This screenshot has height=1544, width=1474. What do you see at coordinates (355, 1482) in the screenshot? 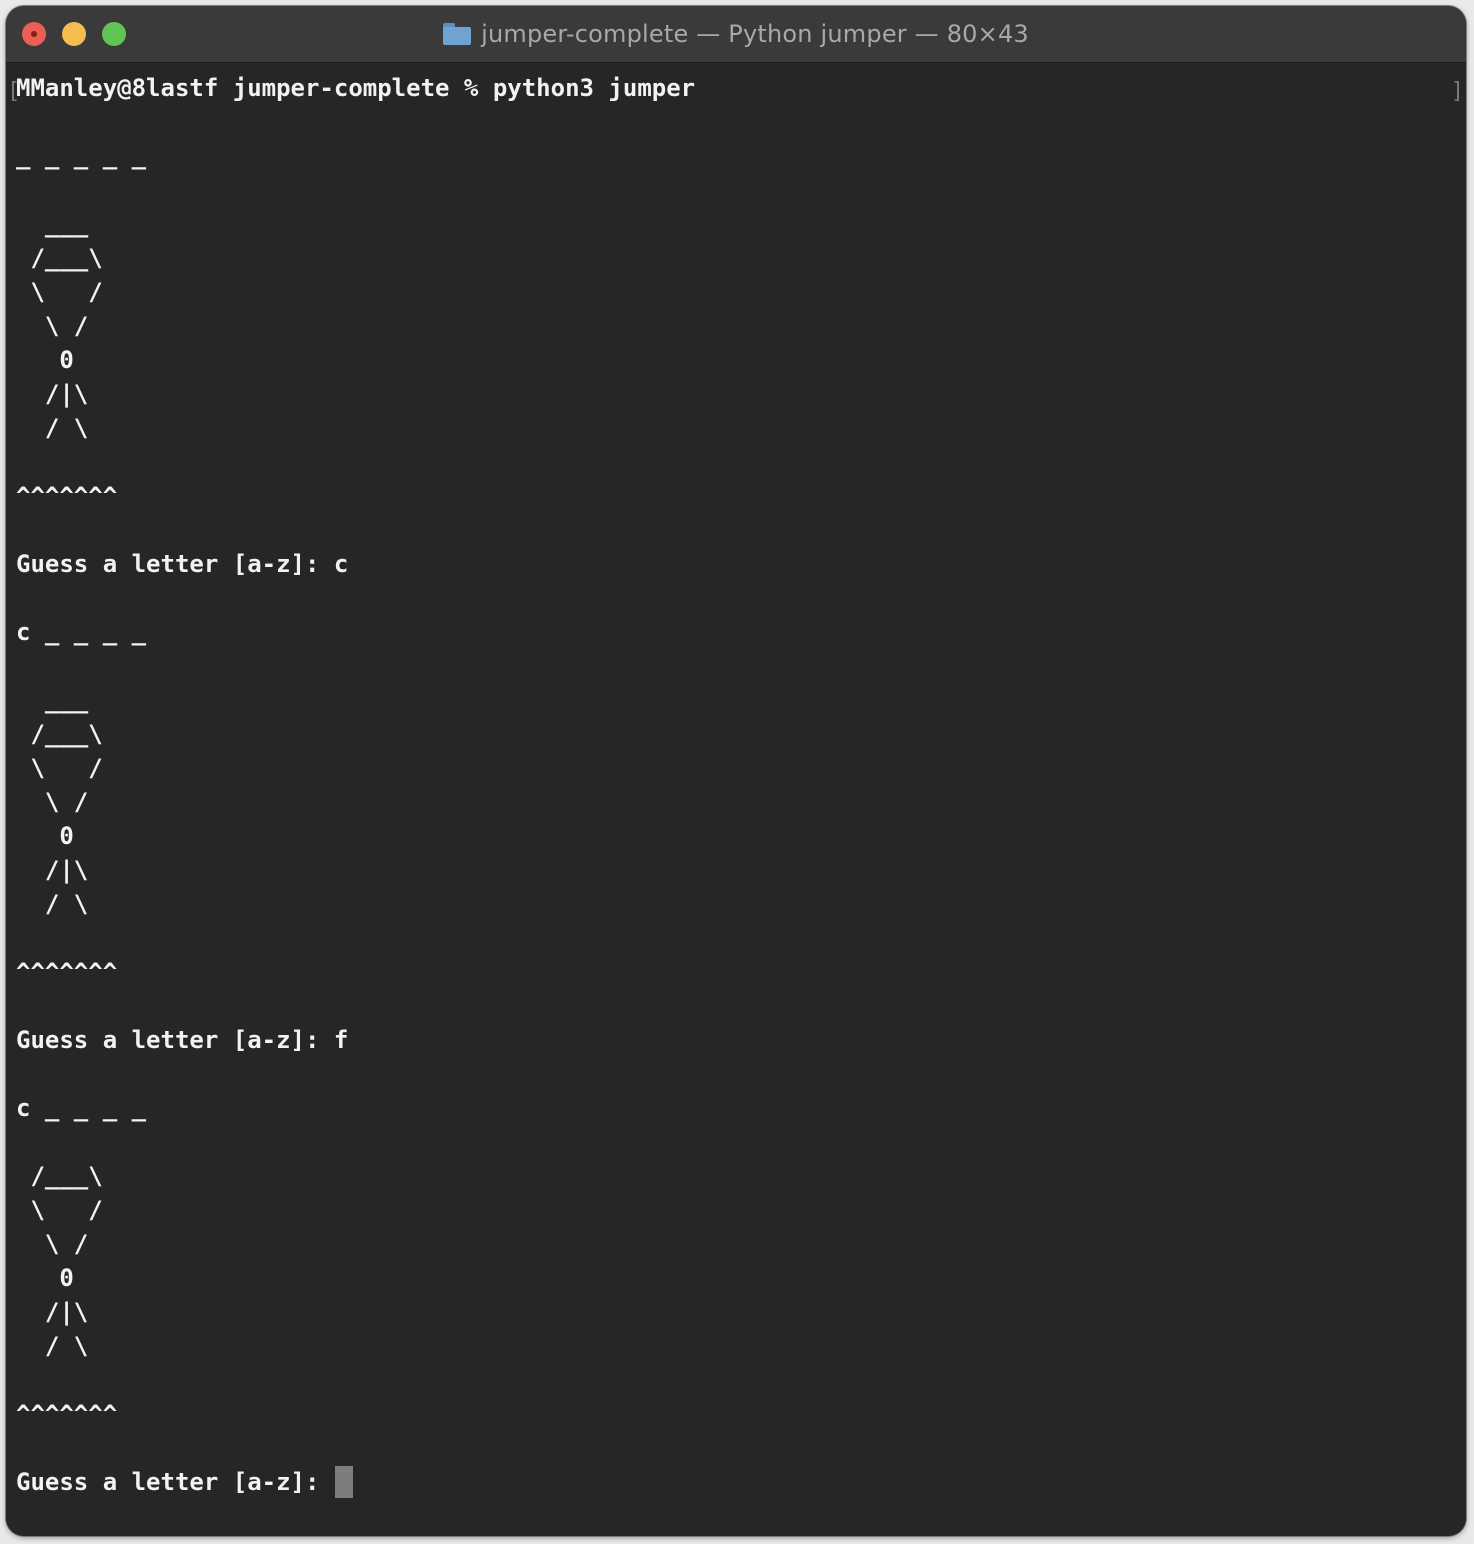
I see `terminal-line: Guess a letter [a-z]:` at bounding box center [355, 1482].